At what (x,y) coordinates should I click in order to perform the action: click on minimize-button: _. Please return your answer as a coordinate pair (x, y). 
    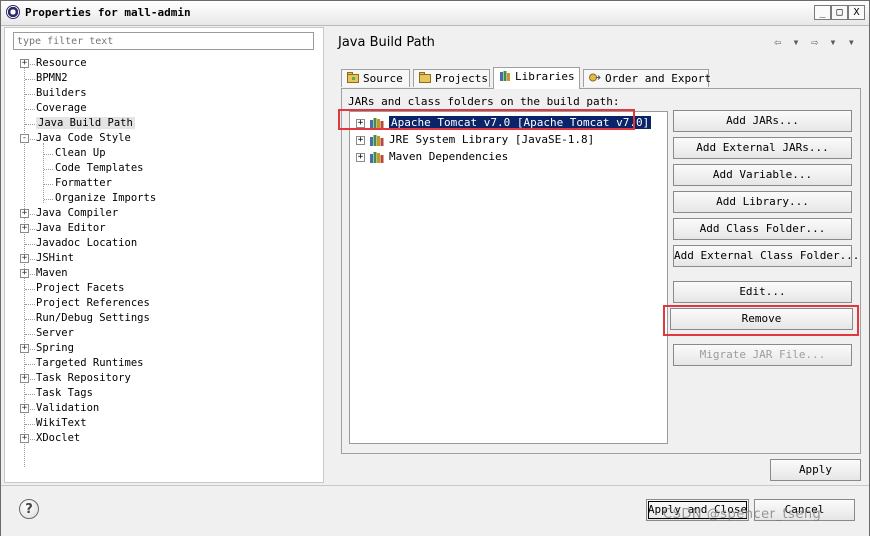
    Looking at the image, I should click on (822, 12).